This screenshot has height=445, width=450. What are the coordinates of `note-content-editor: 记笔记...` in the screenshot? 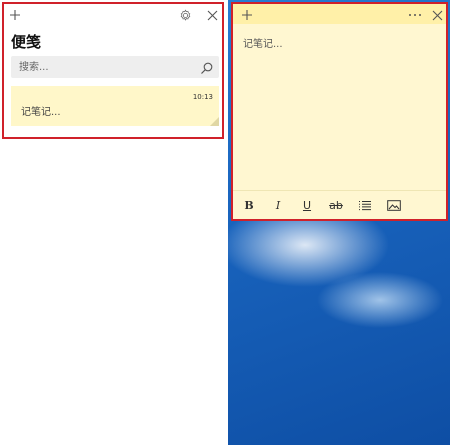 It's located at (263, 42).